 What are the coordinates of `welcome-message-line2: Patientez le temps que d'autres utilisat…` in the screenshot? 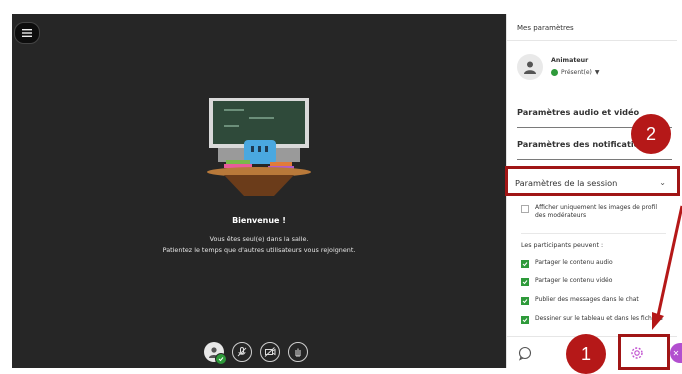 It's located at (259, 250).